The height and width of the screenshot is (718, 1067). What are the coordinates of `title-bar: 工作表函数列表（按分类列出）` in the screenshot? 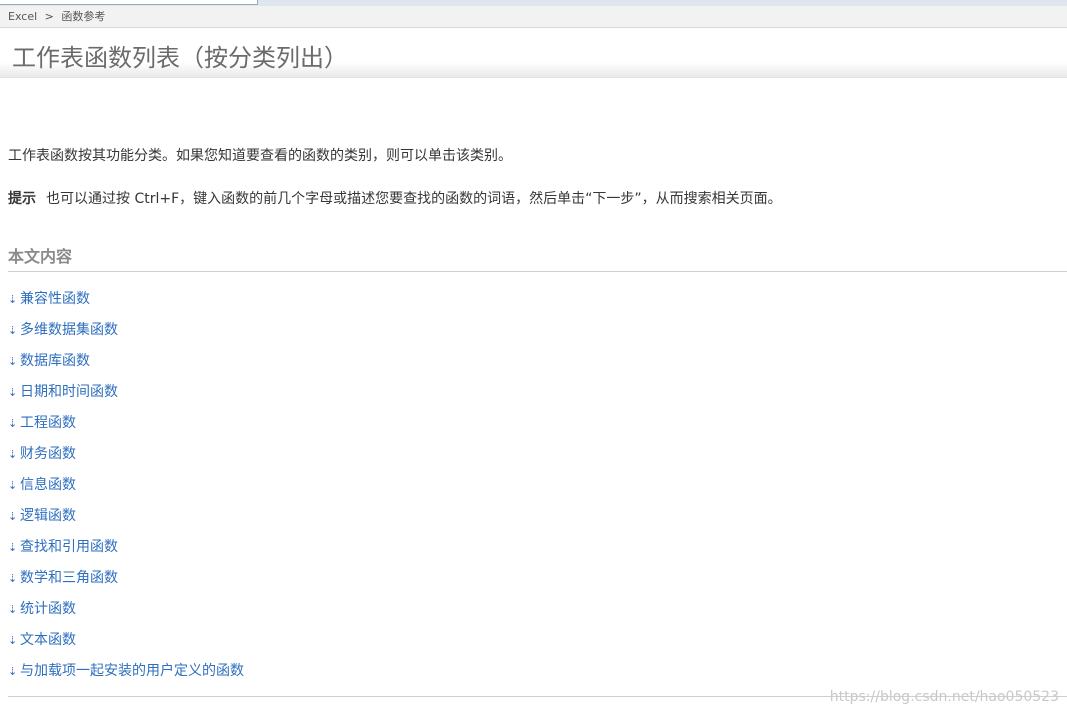 It's located at (533, 53).